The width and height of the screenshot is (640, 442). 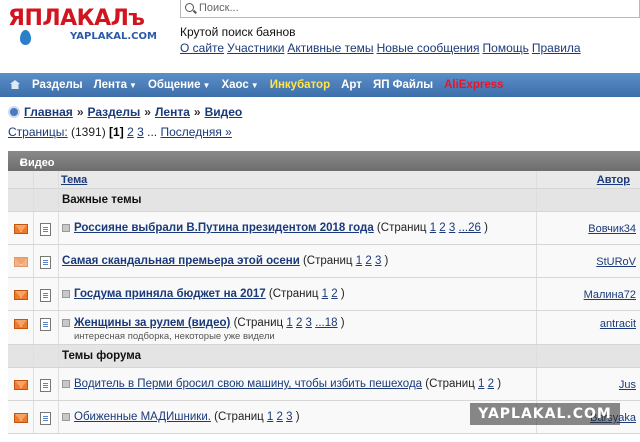 What do you see at coordinates (627, 385) in the screenshot?
I see `topic-author: Jus` at bounding box center [627, 385].